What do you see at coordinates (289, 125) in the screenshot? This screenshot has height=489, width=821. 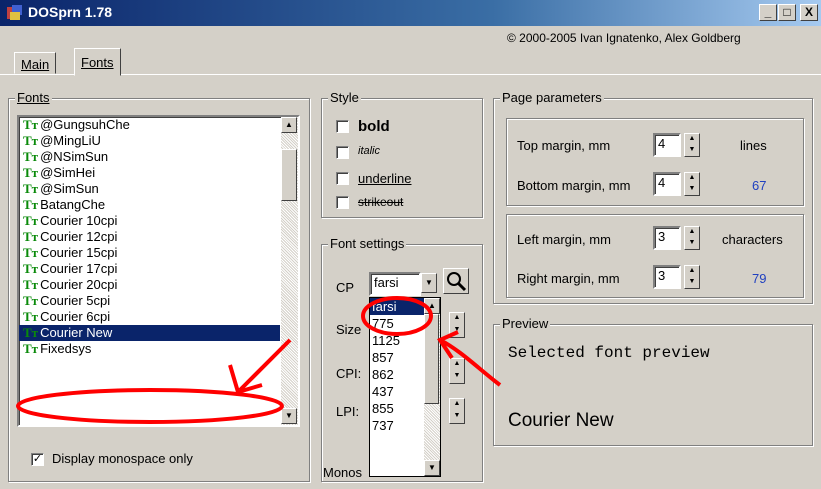 I see `scroll-up-icon: ▲` at bounding box center [289, 125].